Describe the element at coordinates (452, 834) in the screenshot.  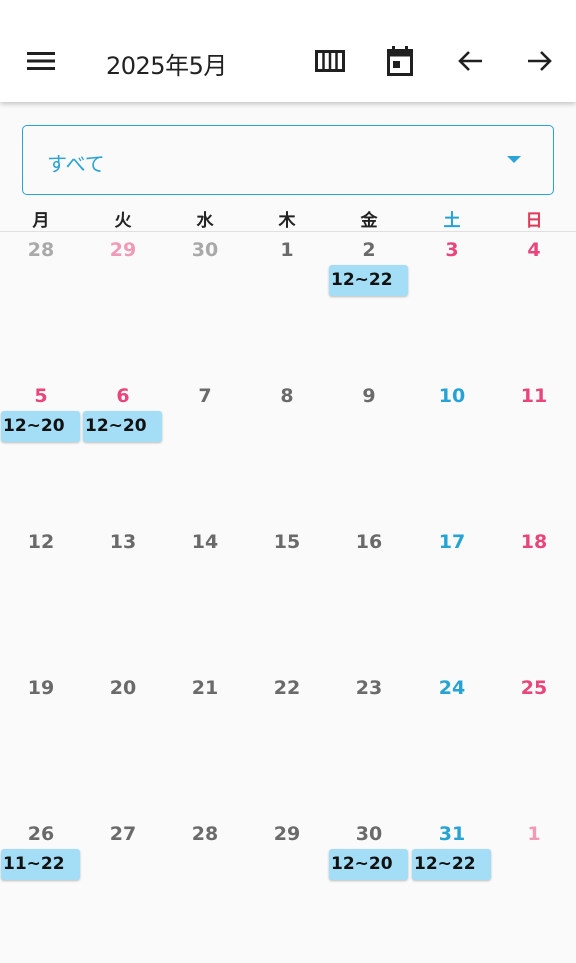
I see `day-number: 31` at that location.